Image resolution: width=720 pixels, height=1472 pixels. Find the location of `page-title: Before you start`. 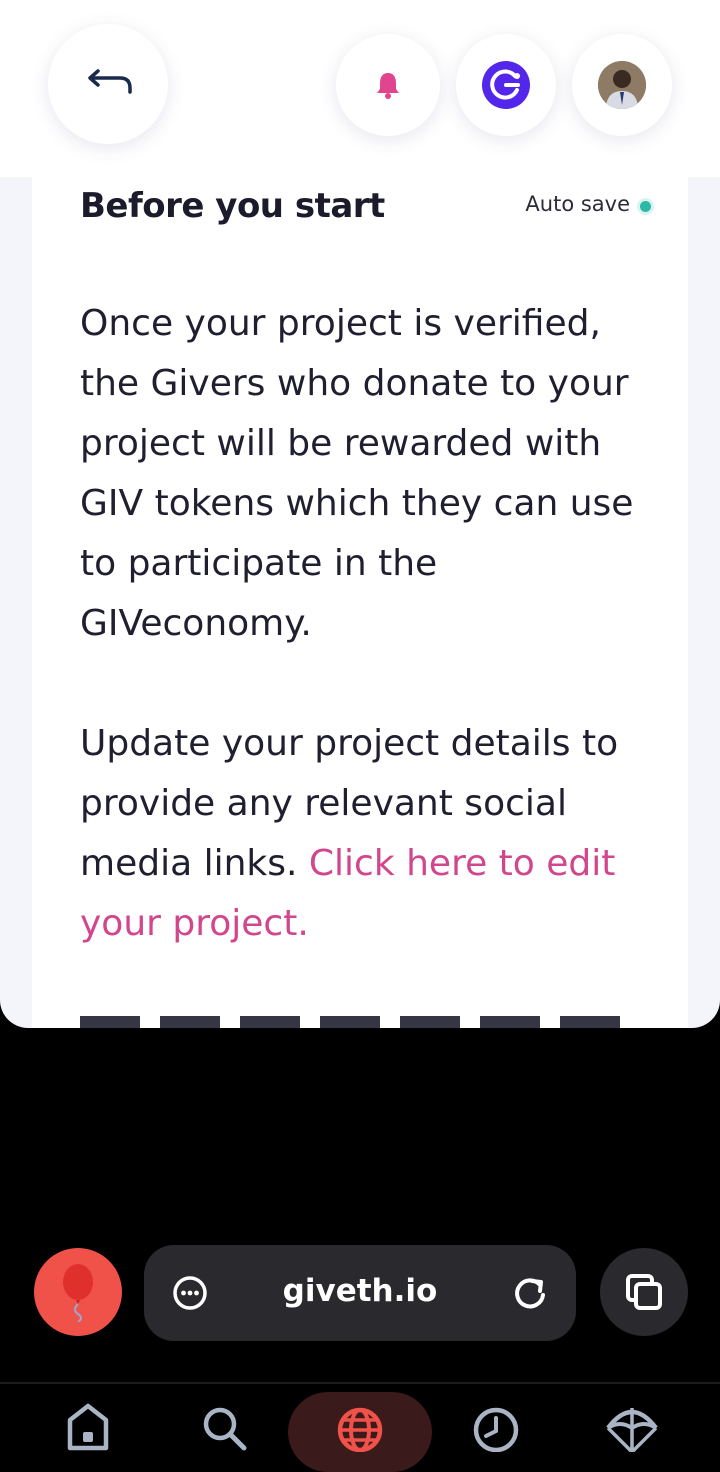

page-title: Before you start is located at coordinates (232, 206).